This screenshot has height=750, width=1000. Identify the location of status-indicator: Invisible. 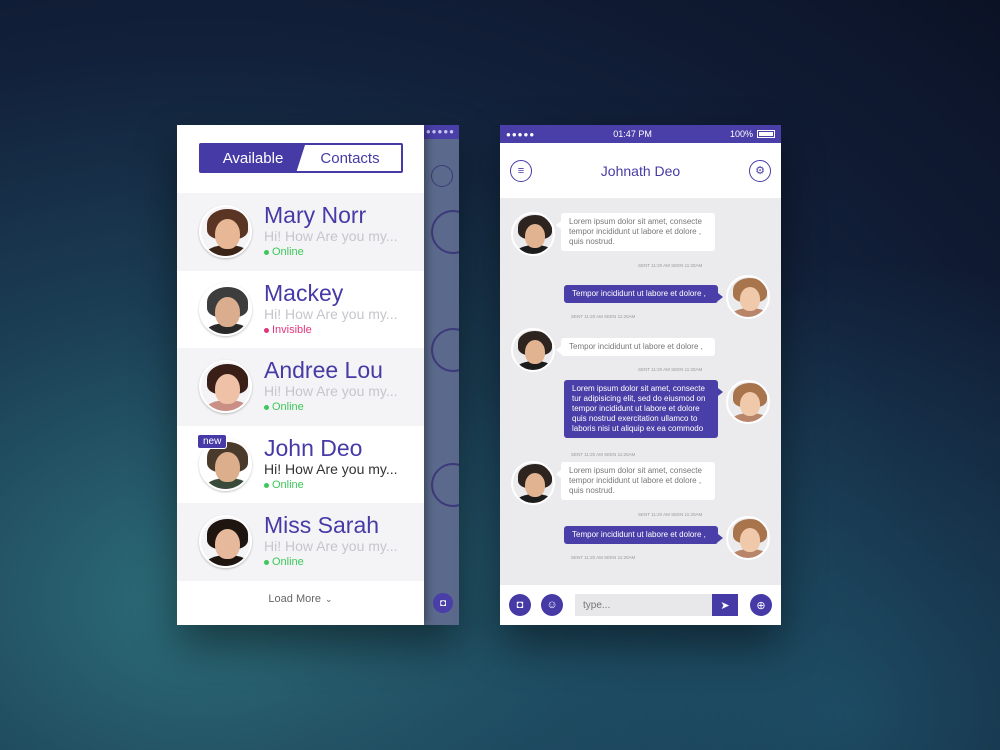
(331, 330).